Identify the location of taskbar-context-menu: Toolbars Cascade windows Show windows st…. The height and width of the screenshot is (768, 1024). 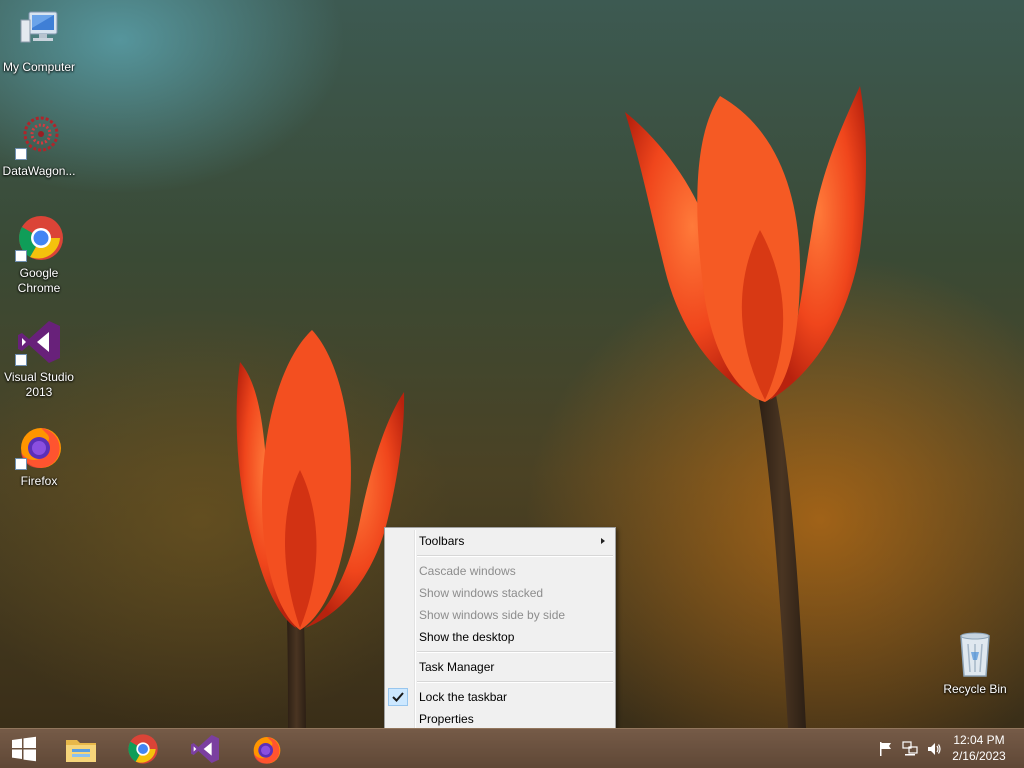
(500, 627).